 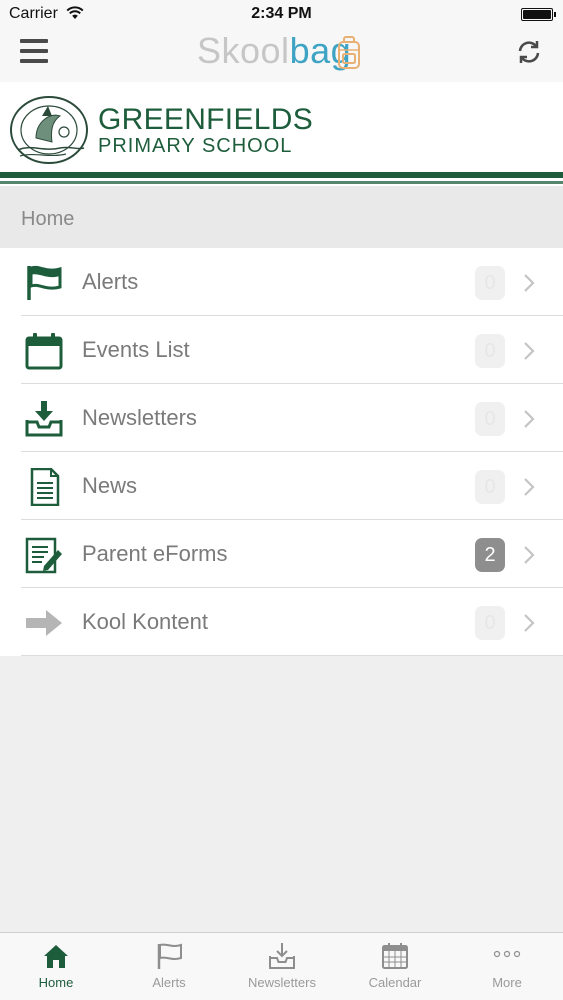 I want to click on arrow-right-icon, so click(x=44, y=623).